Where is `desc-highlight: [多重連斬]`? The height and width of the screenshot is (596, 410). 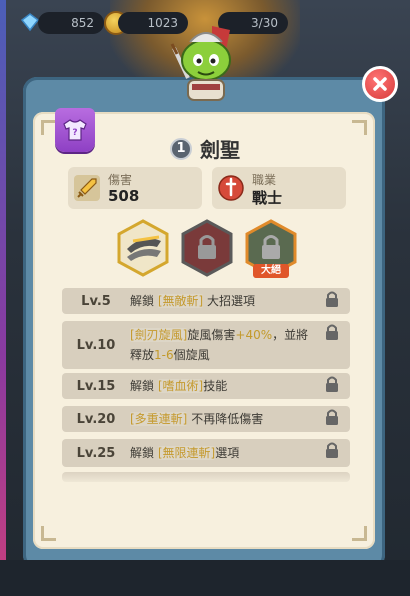
desc-highlight: [多重連斬] is located at coordinates (159, 419).